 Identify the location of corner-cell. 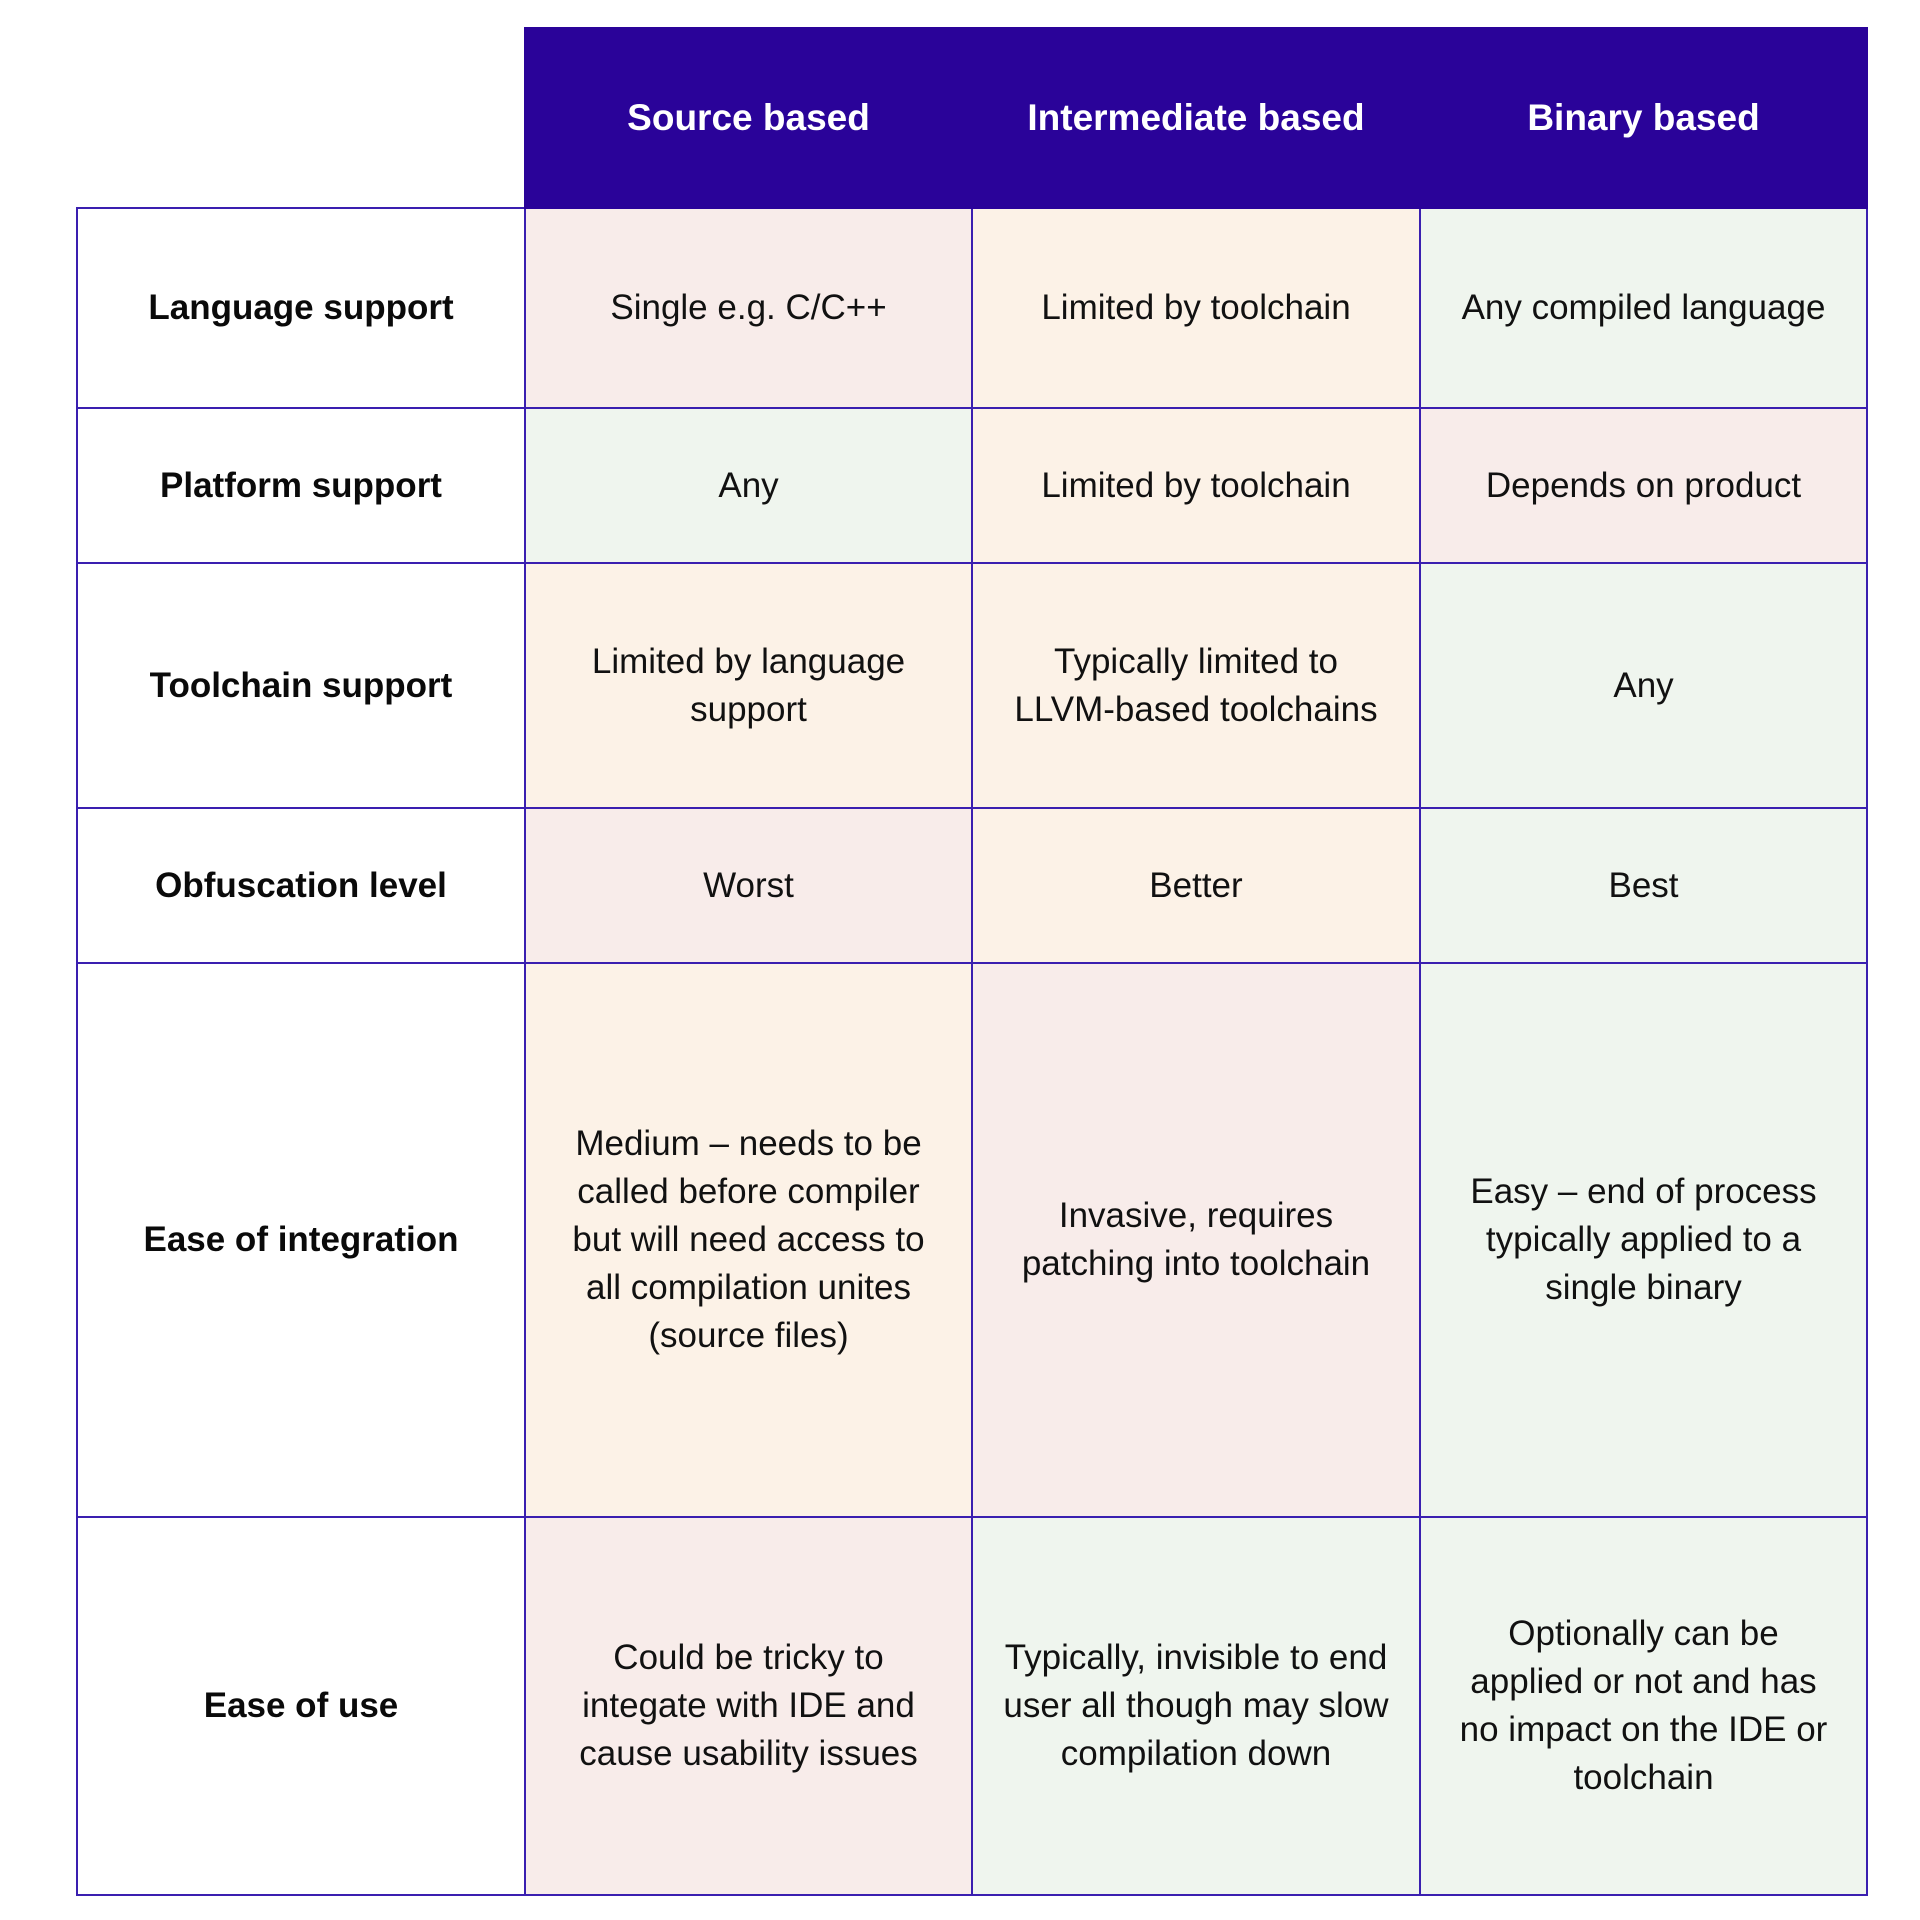
(301, 118).